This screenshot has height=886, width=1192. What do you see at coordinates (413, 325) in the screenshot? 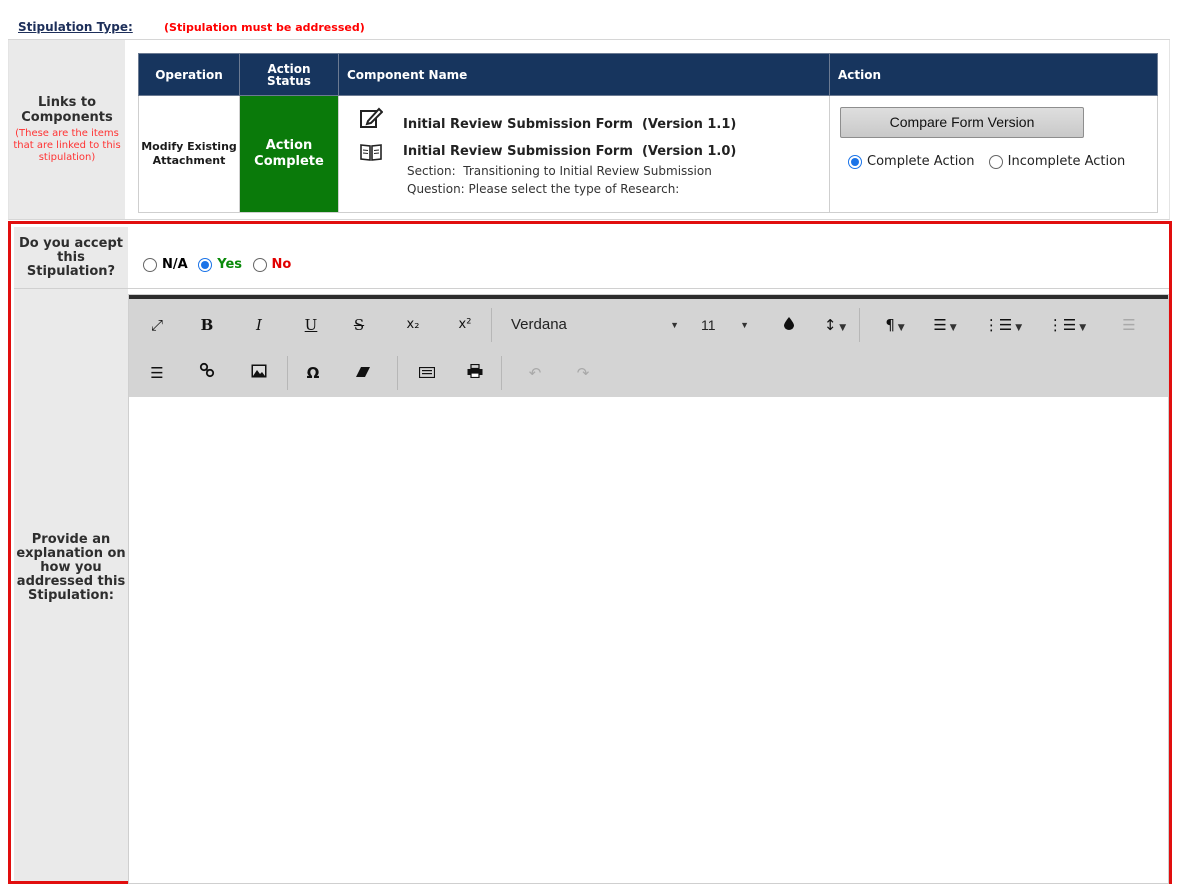
I see `subscript-icon: x₂` at bounding box center [413, 325].